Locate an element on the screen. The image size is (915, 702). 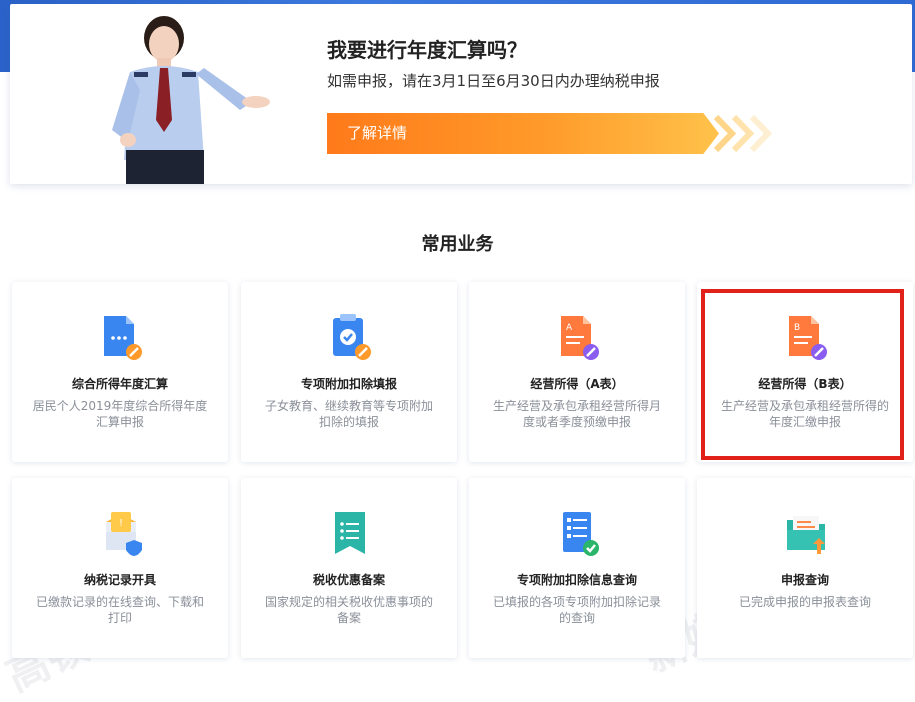
learn-more-button: 了解详情 is located at coordinates (523, 133).